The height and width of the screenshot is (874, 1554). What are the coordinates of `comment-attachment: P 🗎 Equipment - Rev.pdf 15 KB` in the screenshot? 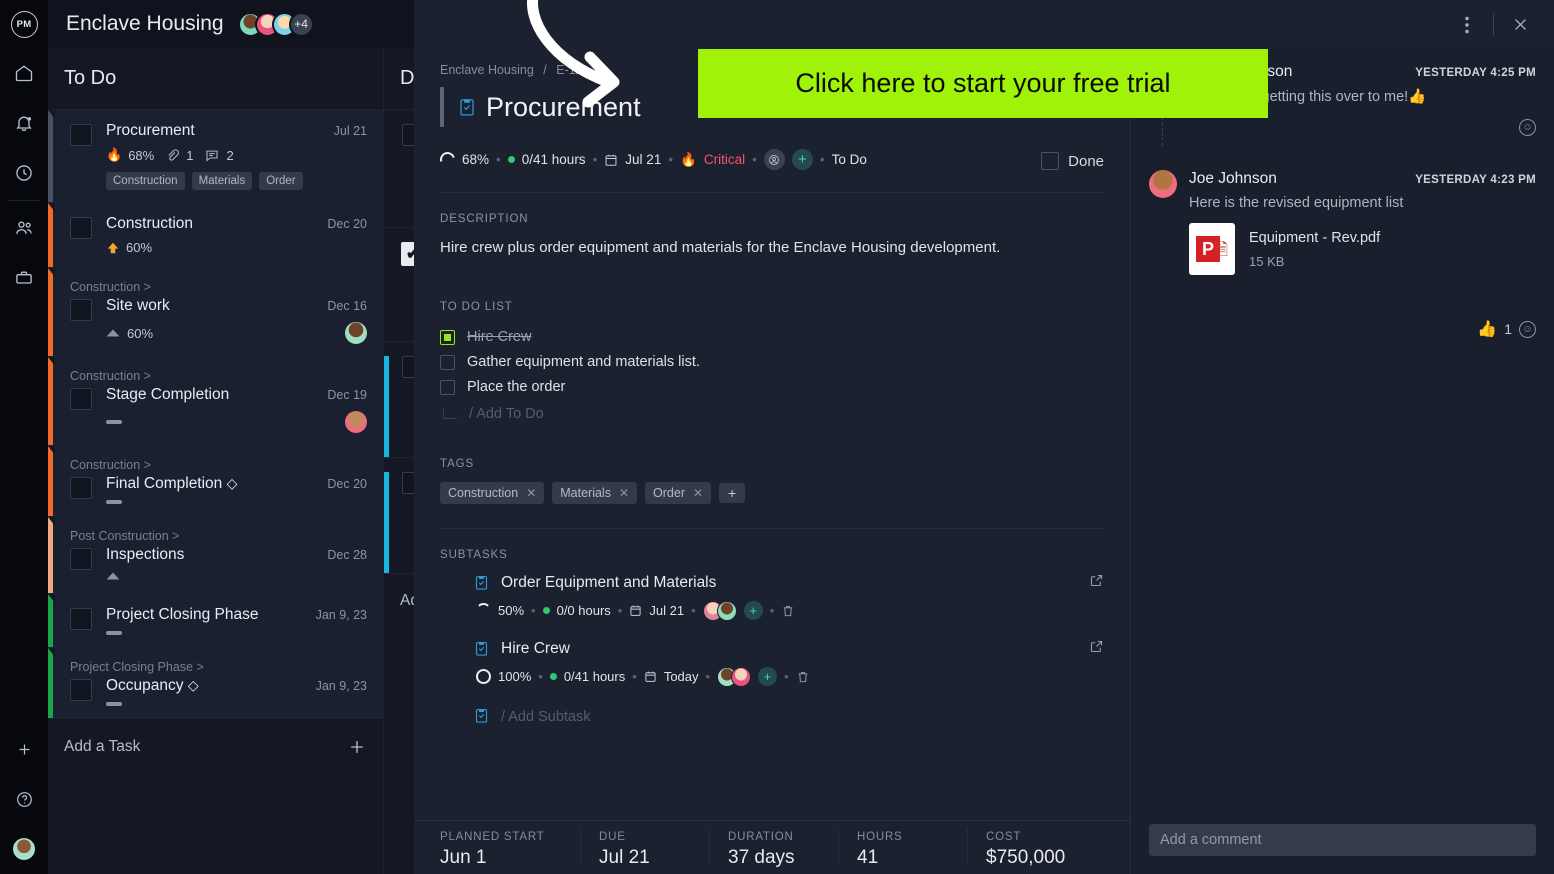 It's located at (1362, 249).